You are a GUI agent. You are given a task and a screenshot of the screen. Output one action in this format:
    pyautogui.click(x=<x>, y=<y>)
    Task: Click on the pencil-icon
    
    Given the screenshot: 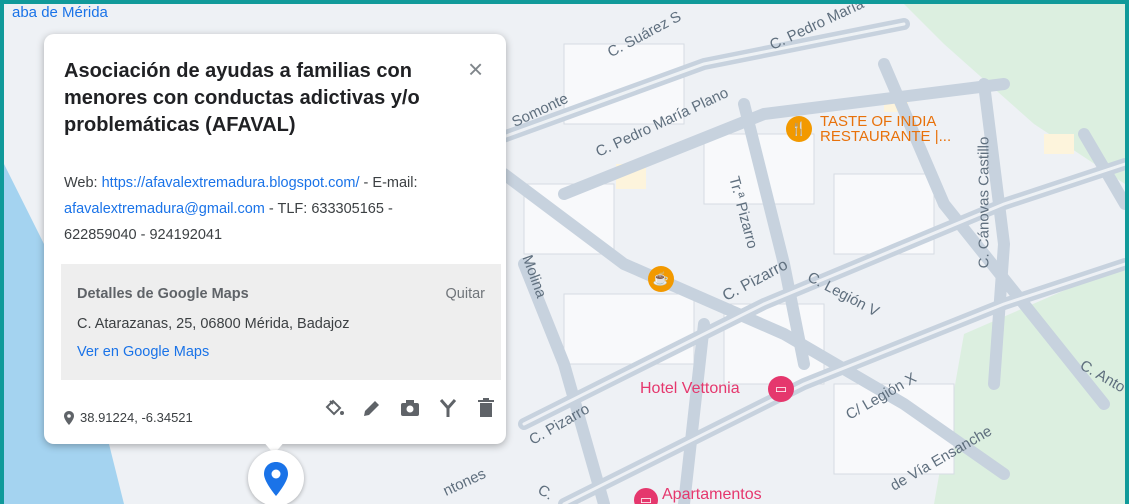 What is the action you would take?
    pyautogui.click(x=372, y=408)
    